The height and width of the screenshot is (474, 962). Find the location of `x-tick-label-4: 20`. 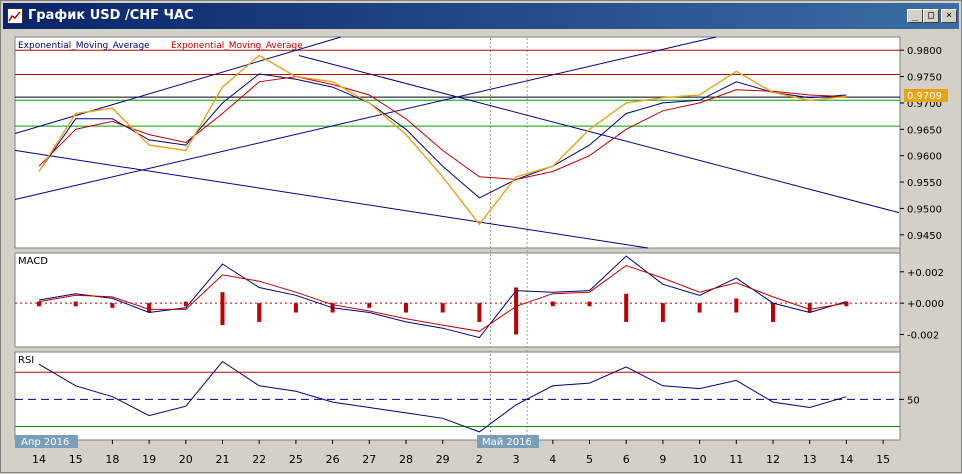

x-tick-label-4: 20 is located at coordinates (186, 459).